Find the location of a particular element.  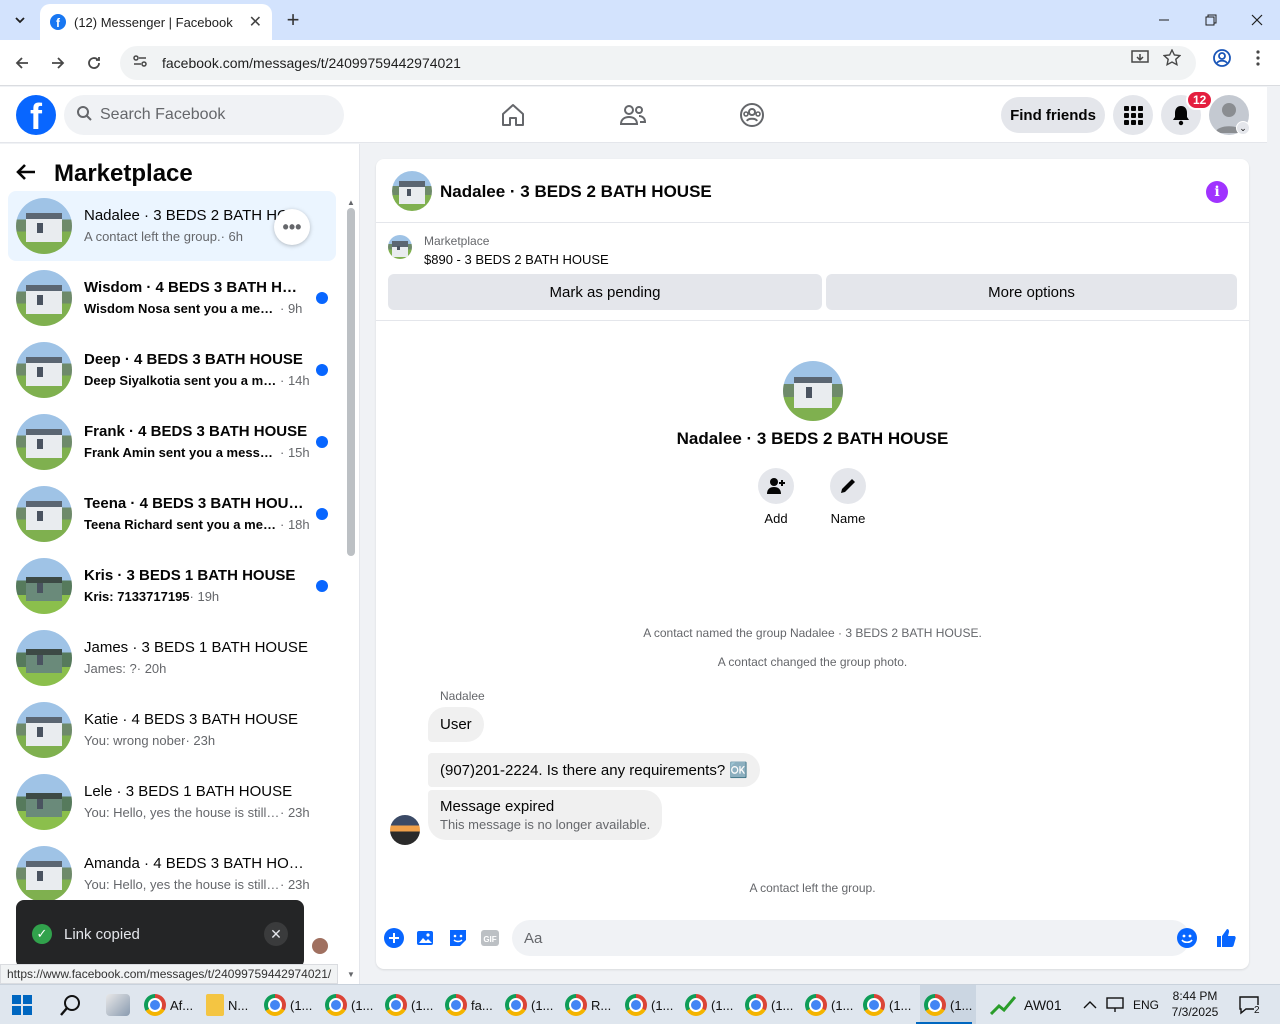

page-scrollbar is located at coordinates (1273, 535).